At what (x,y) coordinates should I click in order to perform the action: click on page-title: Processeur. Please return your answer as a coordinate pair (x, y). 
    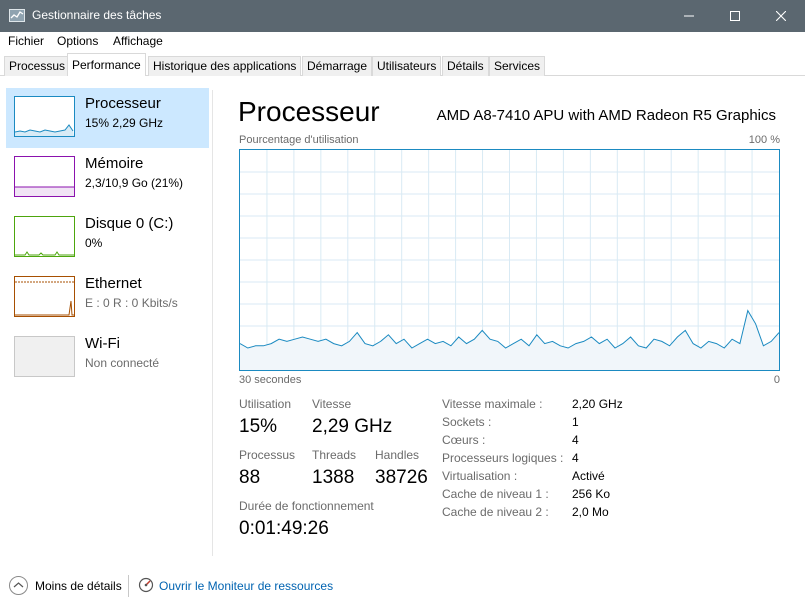
    Looking at the image, I should click on (309, 111).